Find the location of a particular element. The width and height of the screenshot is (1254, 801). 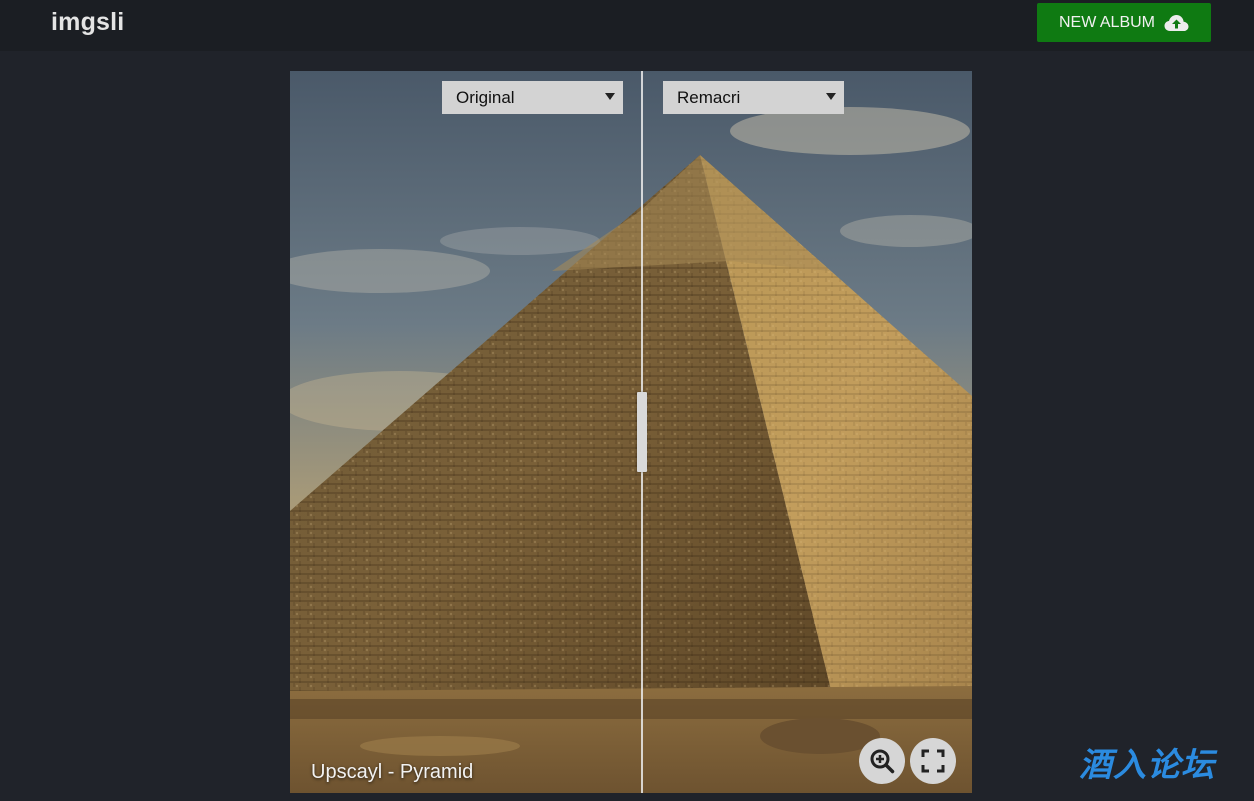

album-caption: Upscayl - Pyramid is located at coordinates (392, 772).